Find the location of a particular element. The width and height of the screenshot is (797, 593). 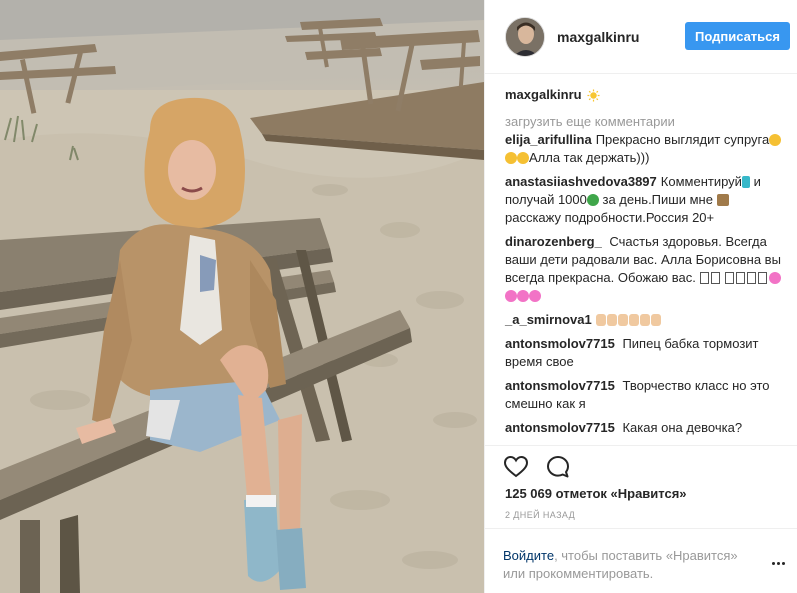

more-dots-icon is located at coordinates (780, 565).